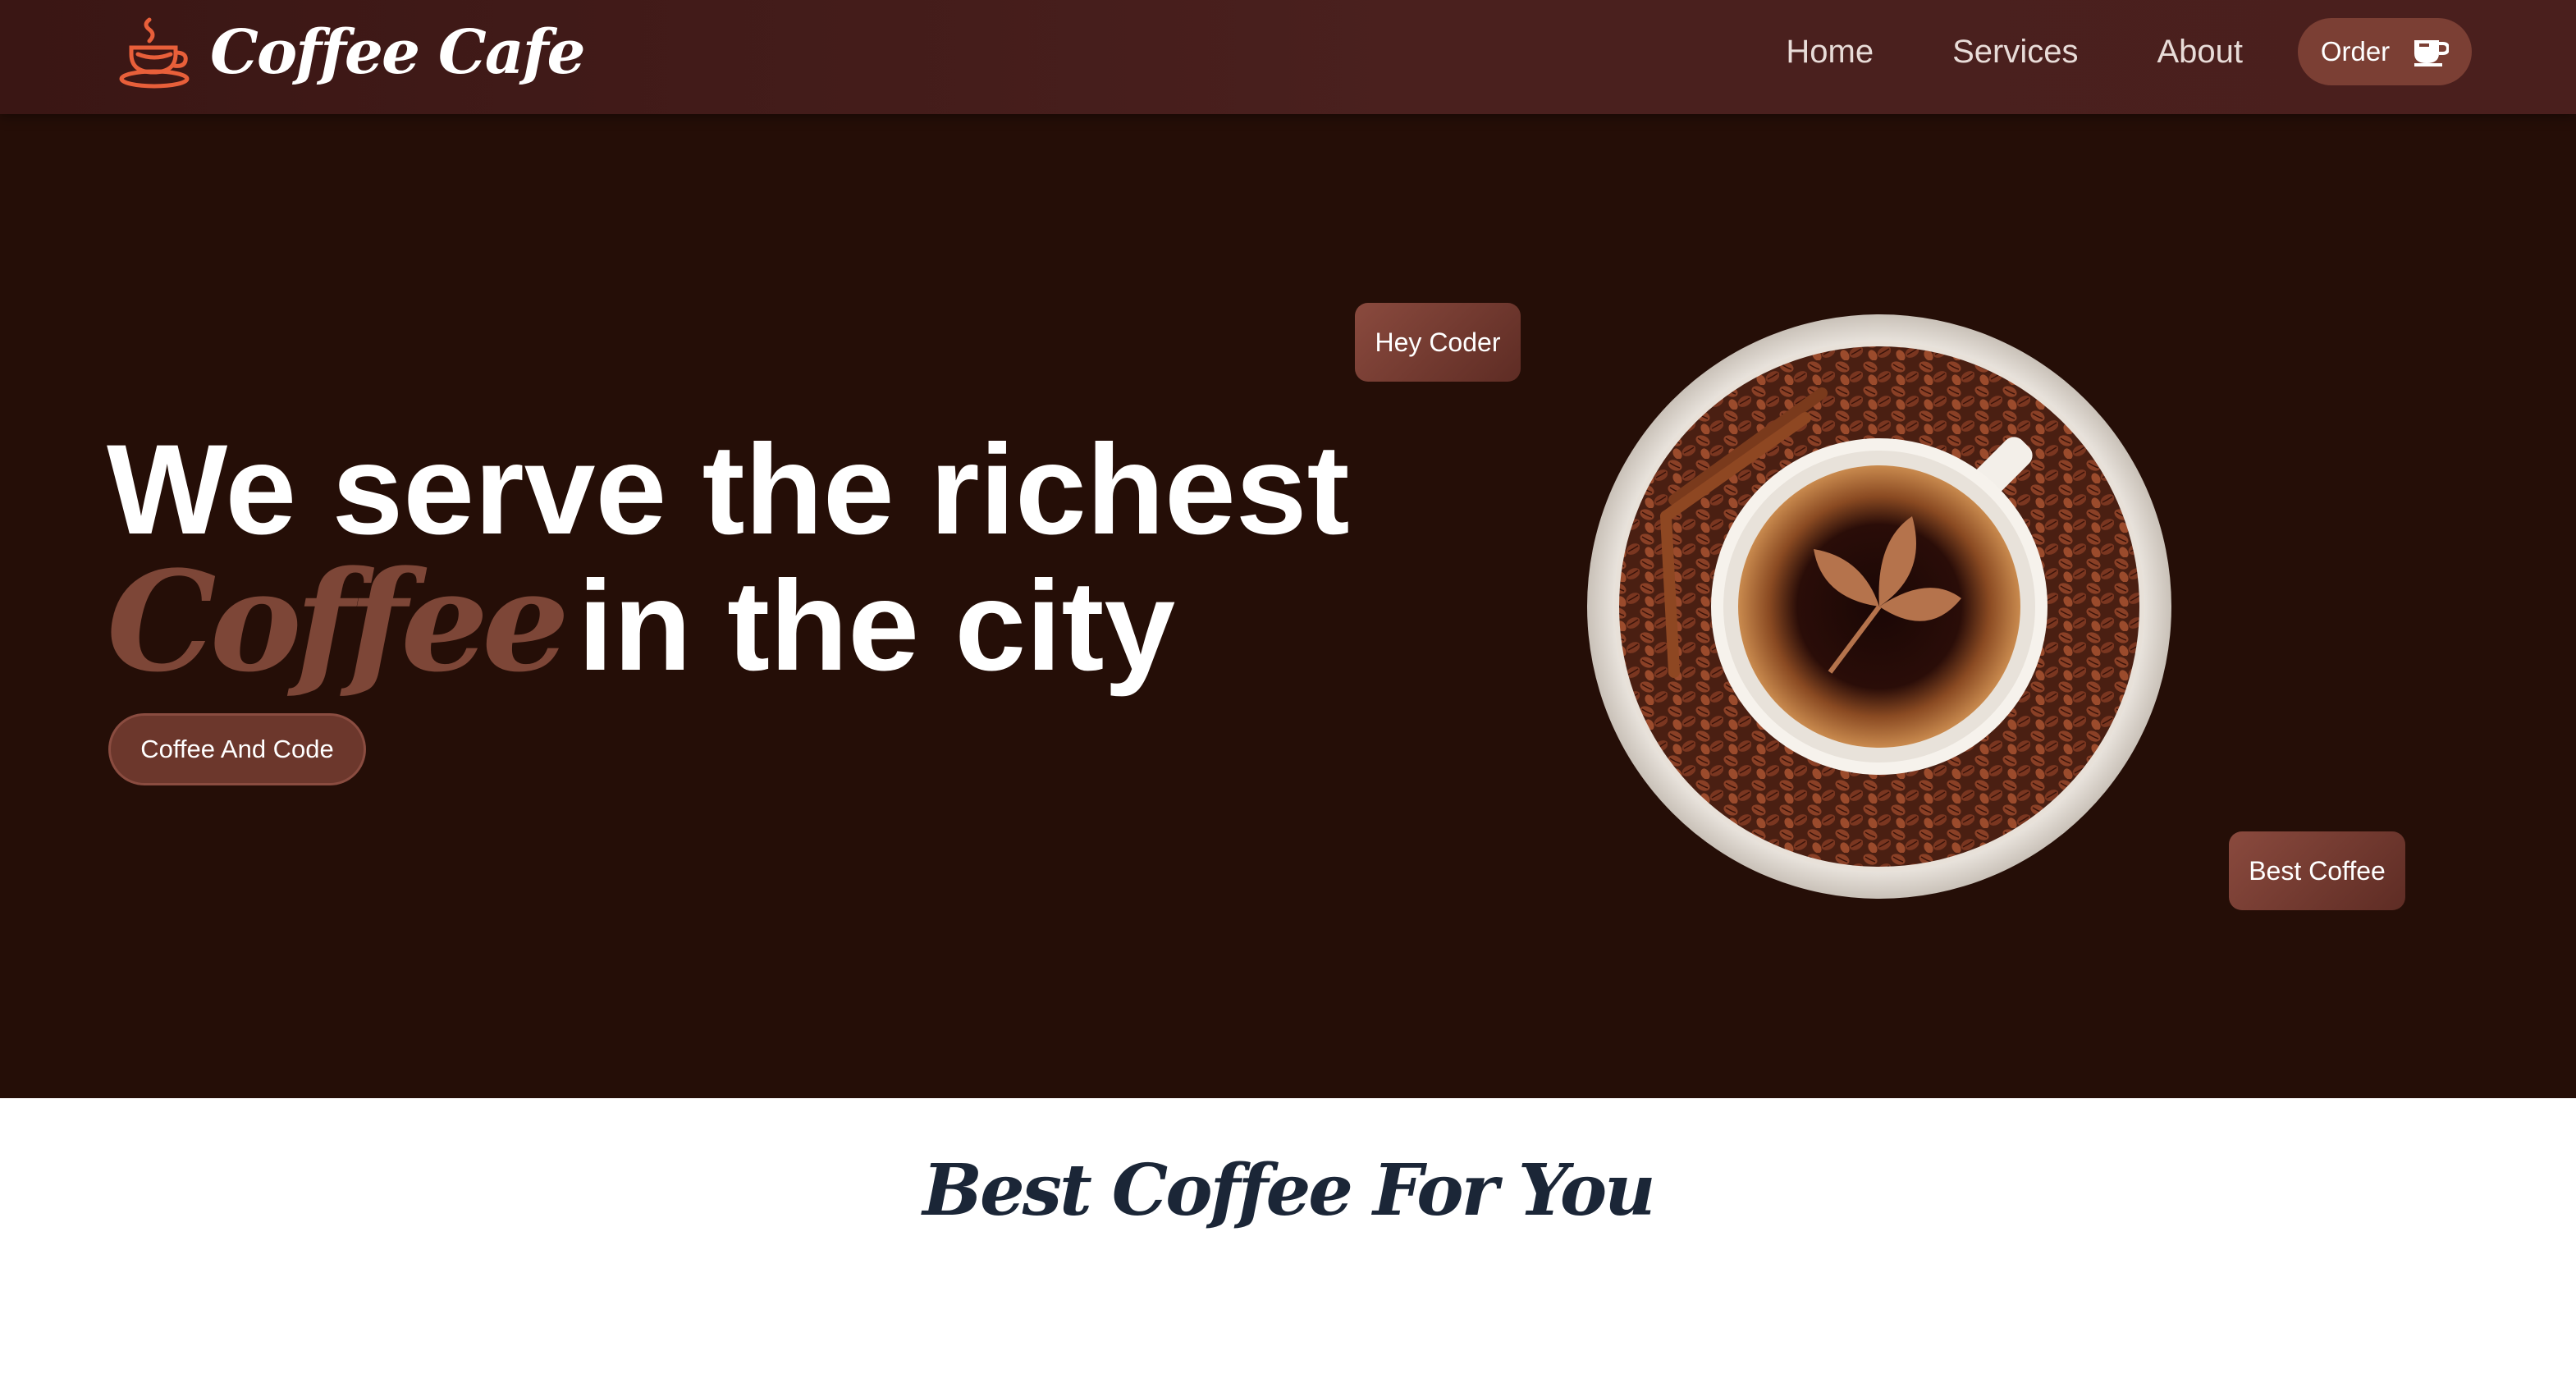 This screenshot has height=1392, width=2576. What do you see at coordinates (1288, 57) in the screenshot?
I see `navbar: Coffee Cafe Home Services About Order` at bounding box center [1288, 57].